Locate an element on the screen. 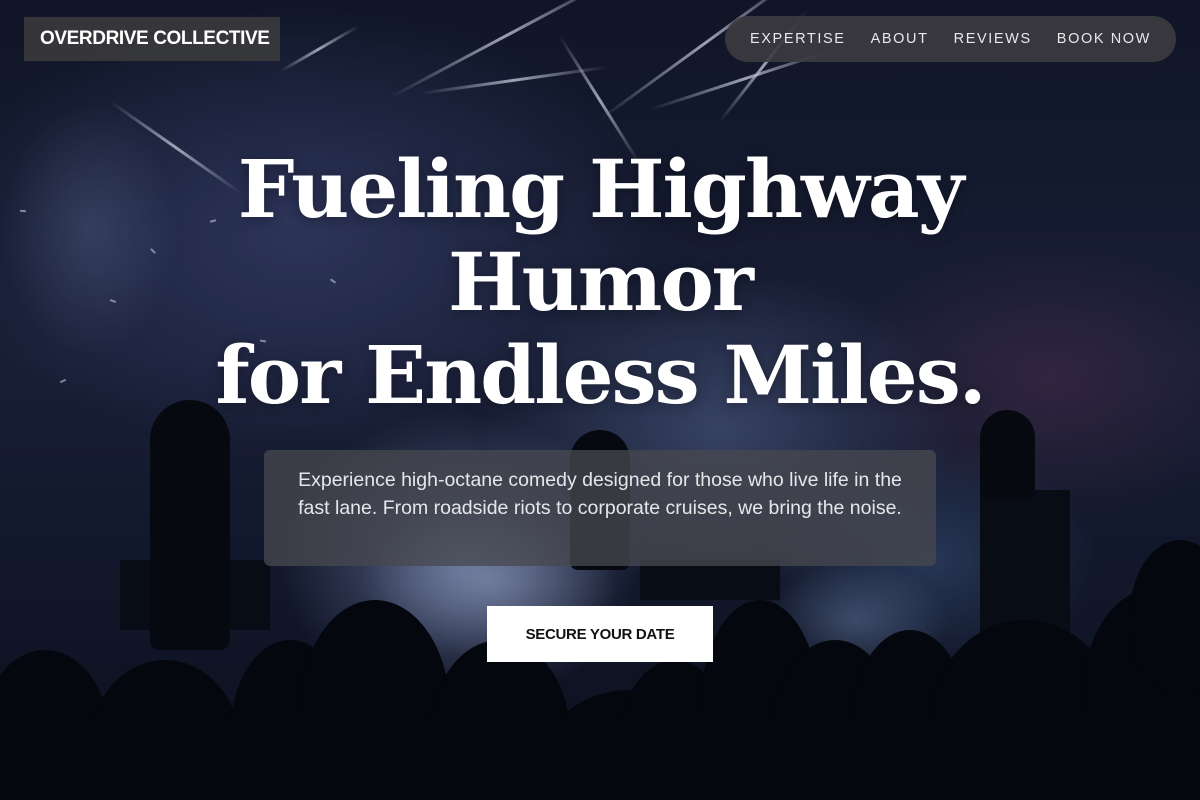 This screenshot has width=1200, height=800. headline-line-2: Humor is located at coordinates (601, 282).